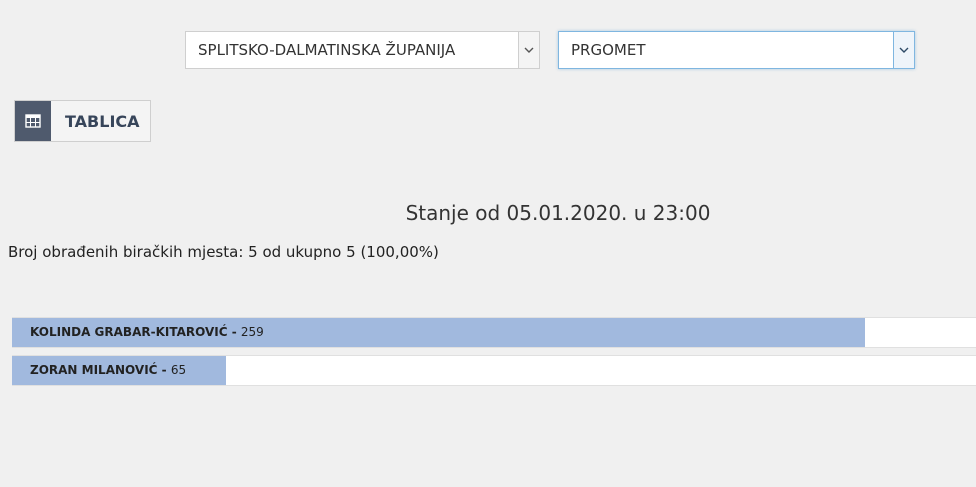  What do you see at coordinates (494, 370) in the screenshot?
I see `candidate-bar-row: ZORAN MILANOVIĆ - 65` at bounding box center [494, 370].